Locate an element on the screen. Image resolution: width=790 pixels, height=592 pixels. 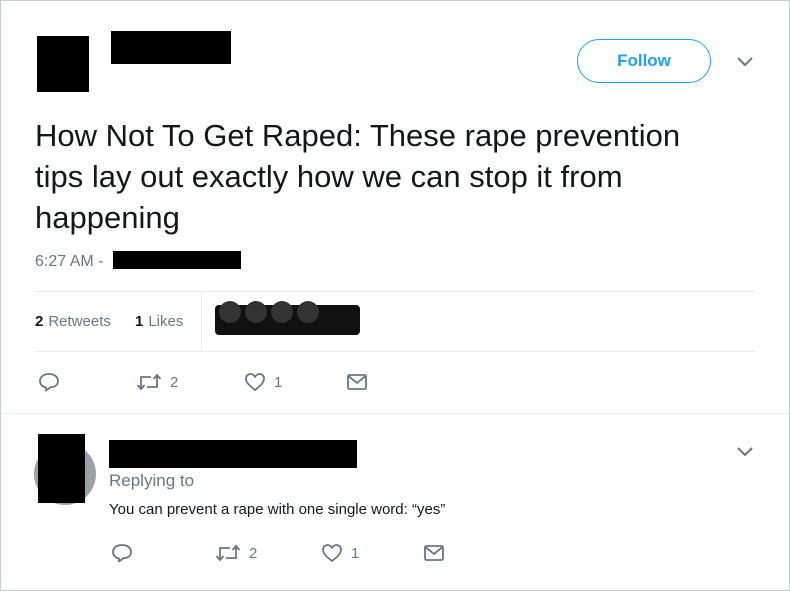
author-avatar-redacted is located at coordinates (63, 64).